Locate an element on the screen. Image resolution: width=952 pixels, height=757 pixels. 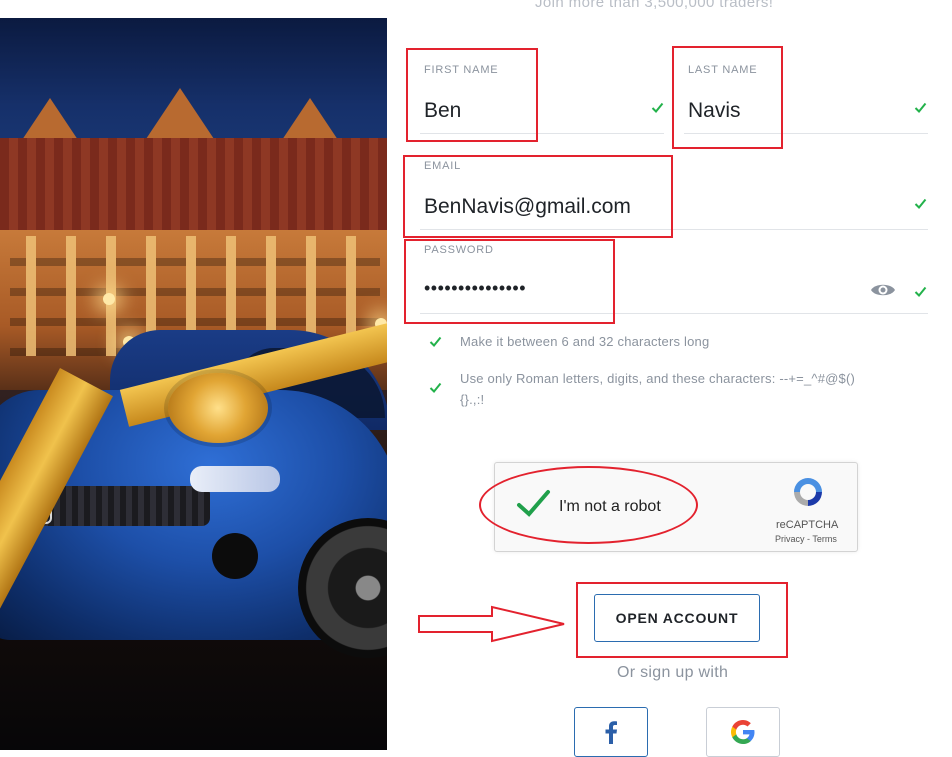
google-icon is located at coordinates (743, 732).